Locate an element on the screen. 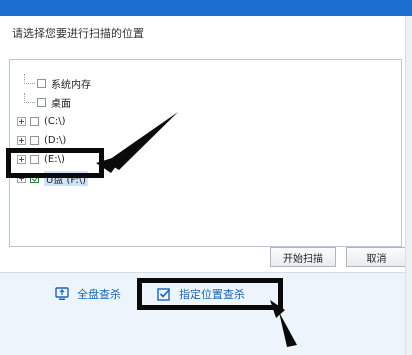  arrow-to-usb-drive-icon is located at coordinates (137, 142).